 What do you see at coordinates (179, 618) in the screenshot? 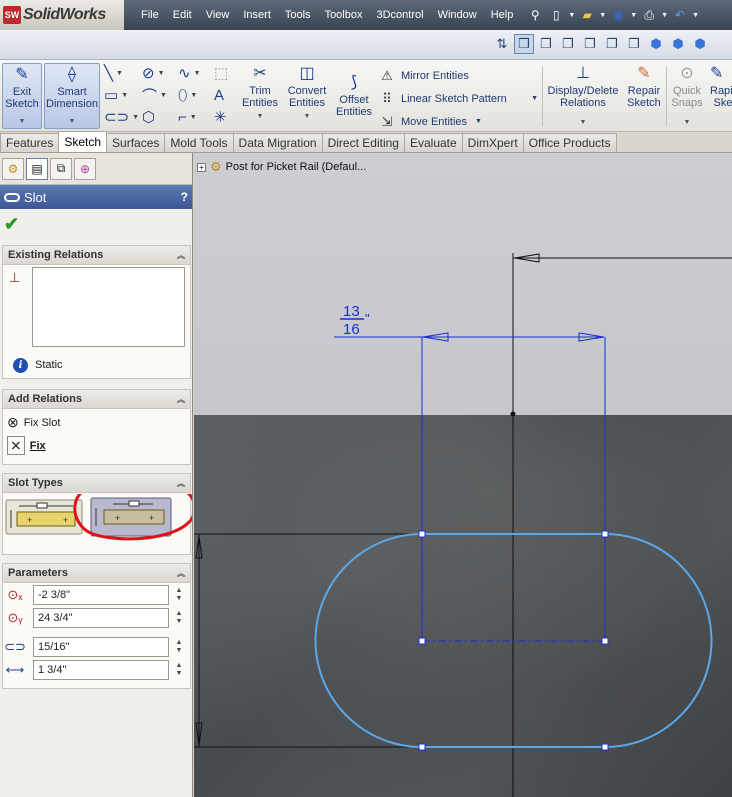
I see `center-y-spinner: ▲ ▼` at bounding box center [179, 618].